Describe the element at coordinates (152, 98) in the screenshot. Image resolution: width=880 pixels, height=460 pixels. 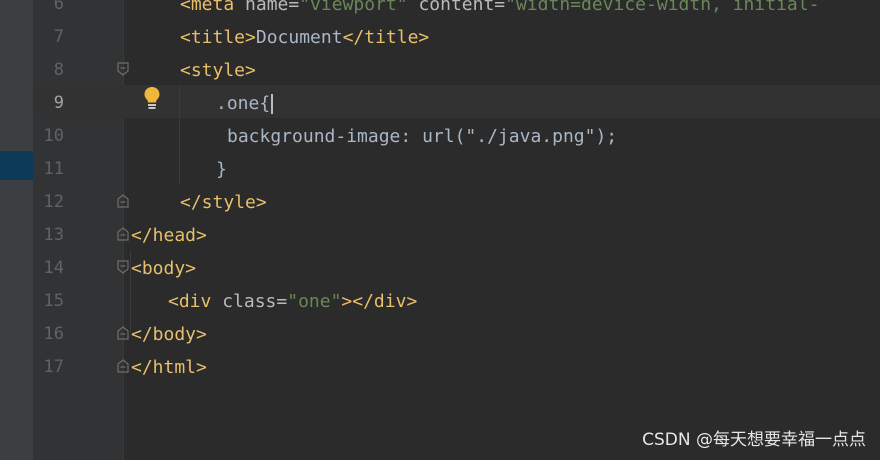
I see `lightbulb-icon` at that location.